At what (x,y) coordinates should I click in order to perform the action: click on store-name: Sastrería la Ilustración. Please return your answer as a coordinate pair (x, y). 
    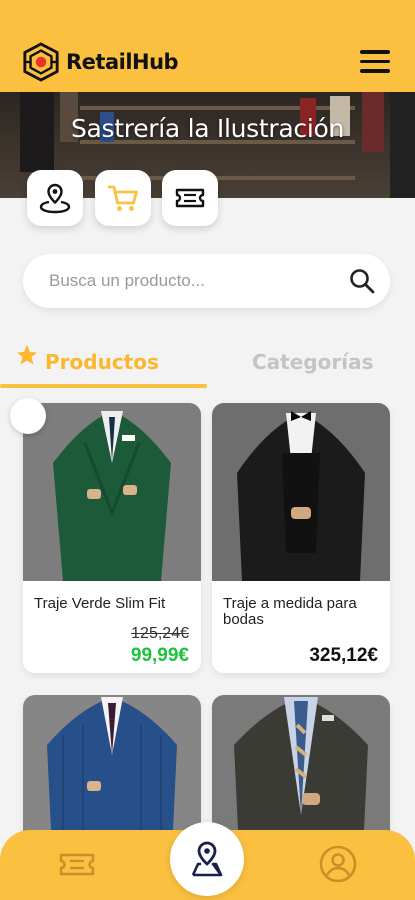
    Looking at the image, I should click on (207, 128).